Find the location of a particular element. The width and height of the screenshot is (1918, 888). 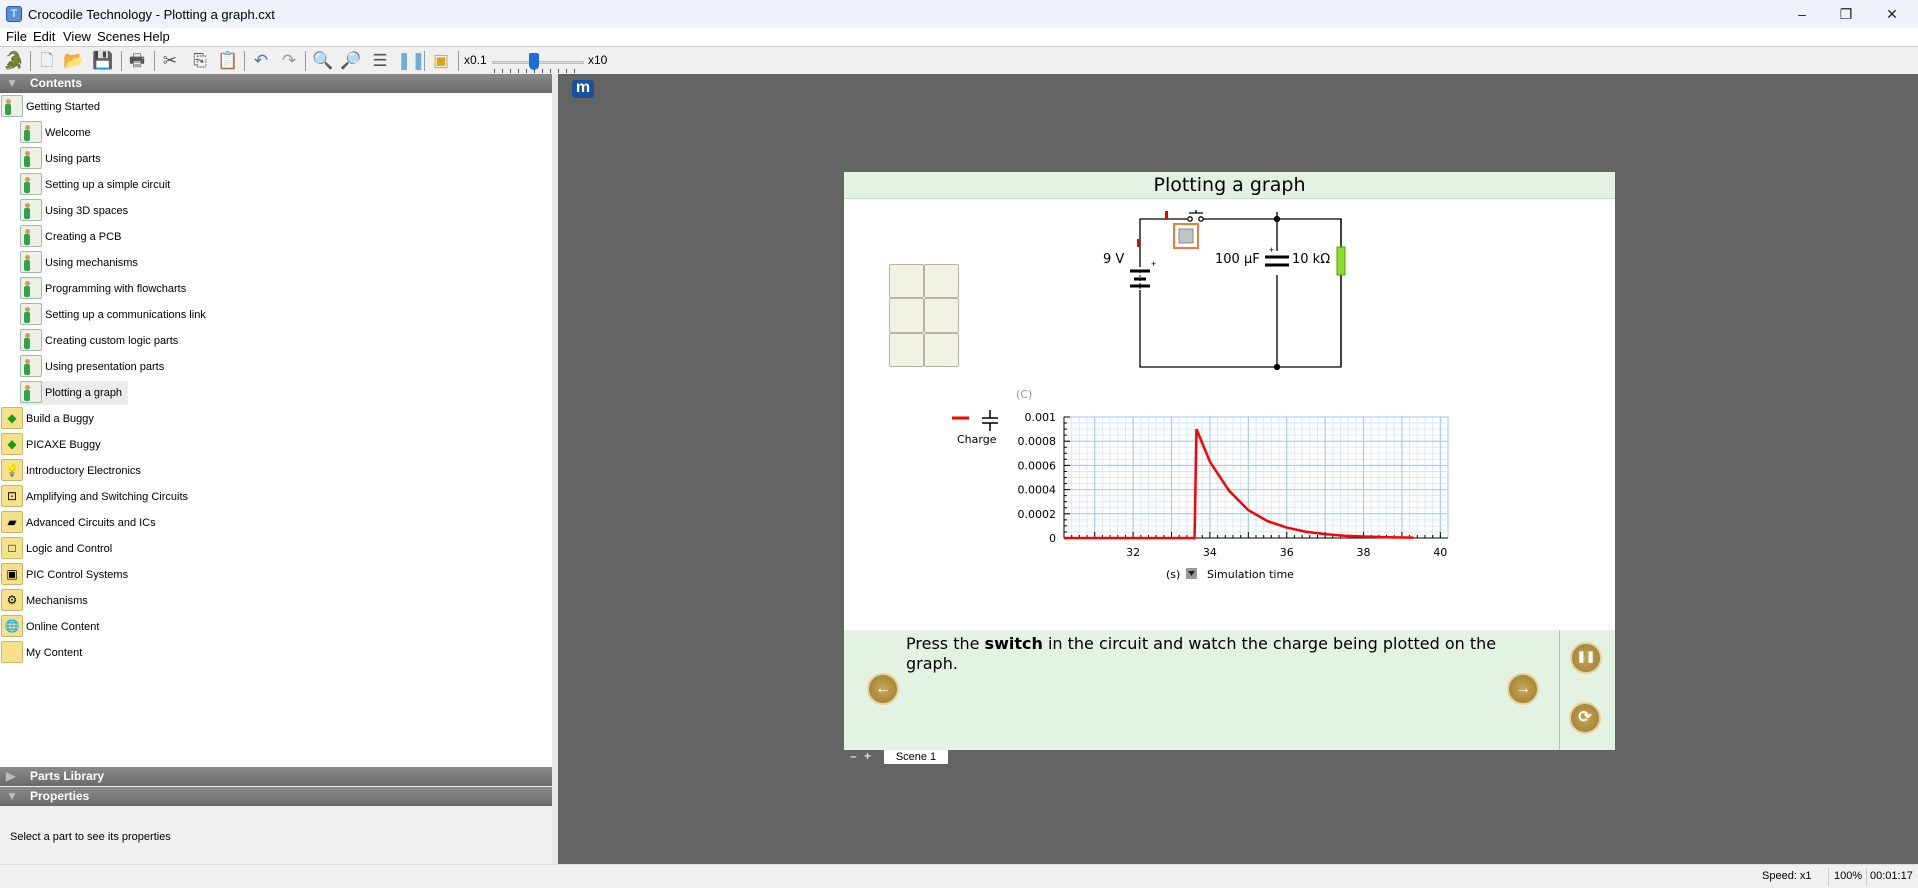

tree-item: ⚙ Mechanisms is located at coordinates (47, 601).